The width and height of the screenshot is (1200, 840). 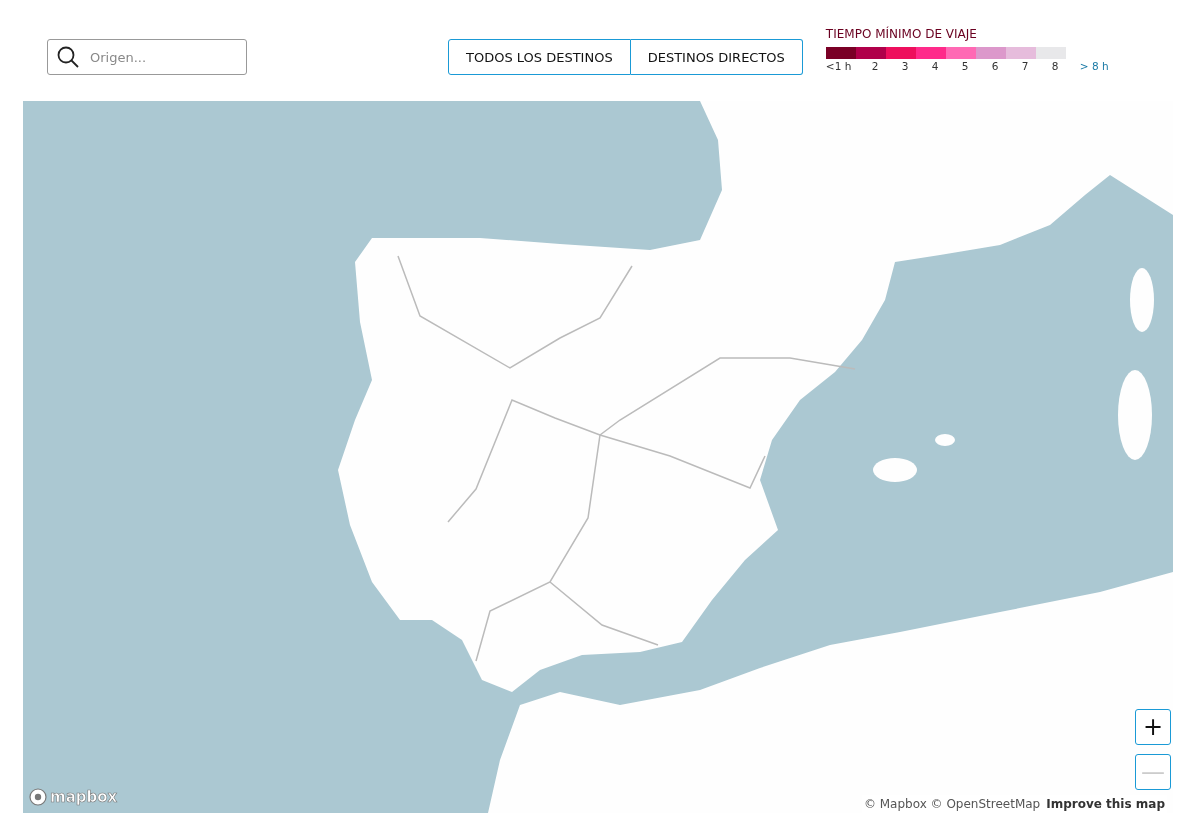 I want to click on legend-label: 3, so click(x=905, y=66).